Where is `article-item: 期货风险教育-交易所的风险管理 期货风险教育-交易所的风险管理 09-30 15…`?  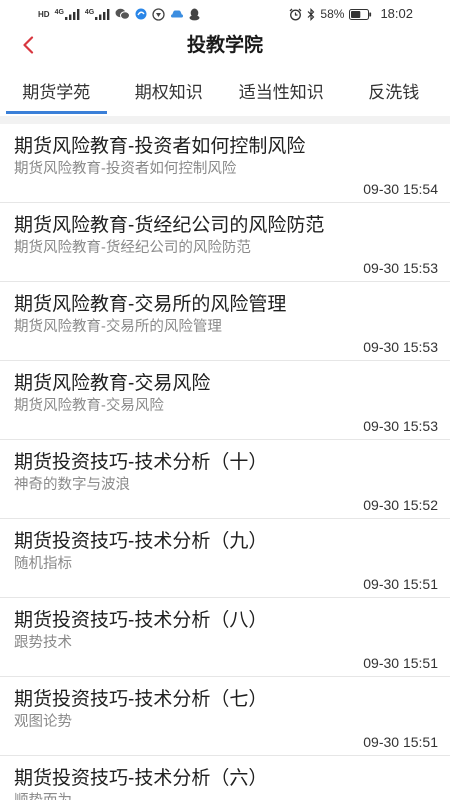
article-item: 期货风险教育-交易所的风险管理 期货风险教育-交易所的风险管理 09-30 15… is located at coordinates (225, 321).